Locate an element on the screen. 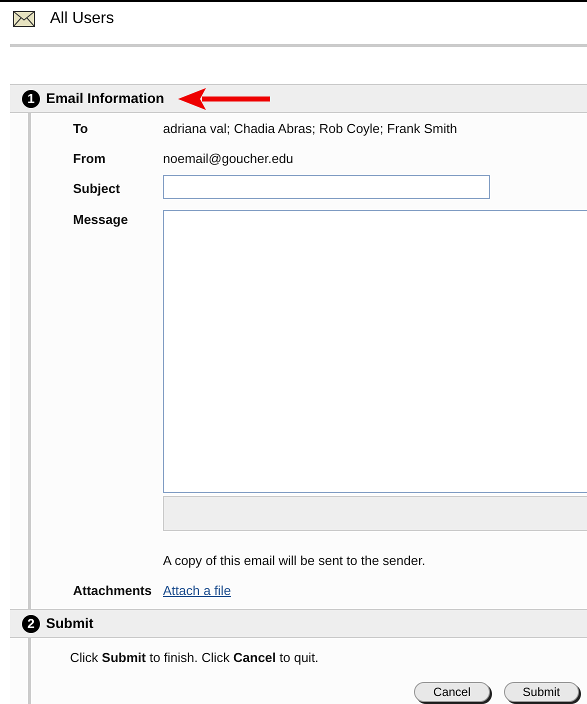 Image resolution: width=587 pixels, height=704 pixels. field-label: Message is located at coordinates (101, 220).